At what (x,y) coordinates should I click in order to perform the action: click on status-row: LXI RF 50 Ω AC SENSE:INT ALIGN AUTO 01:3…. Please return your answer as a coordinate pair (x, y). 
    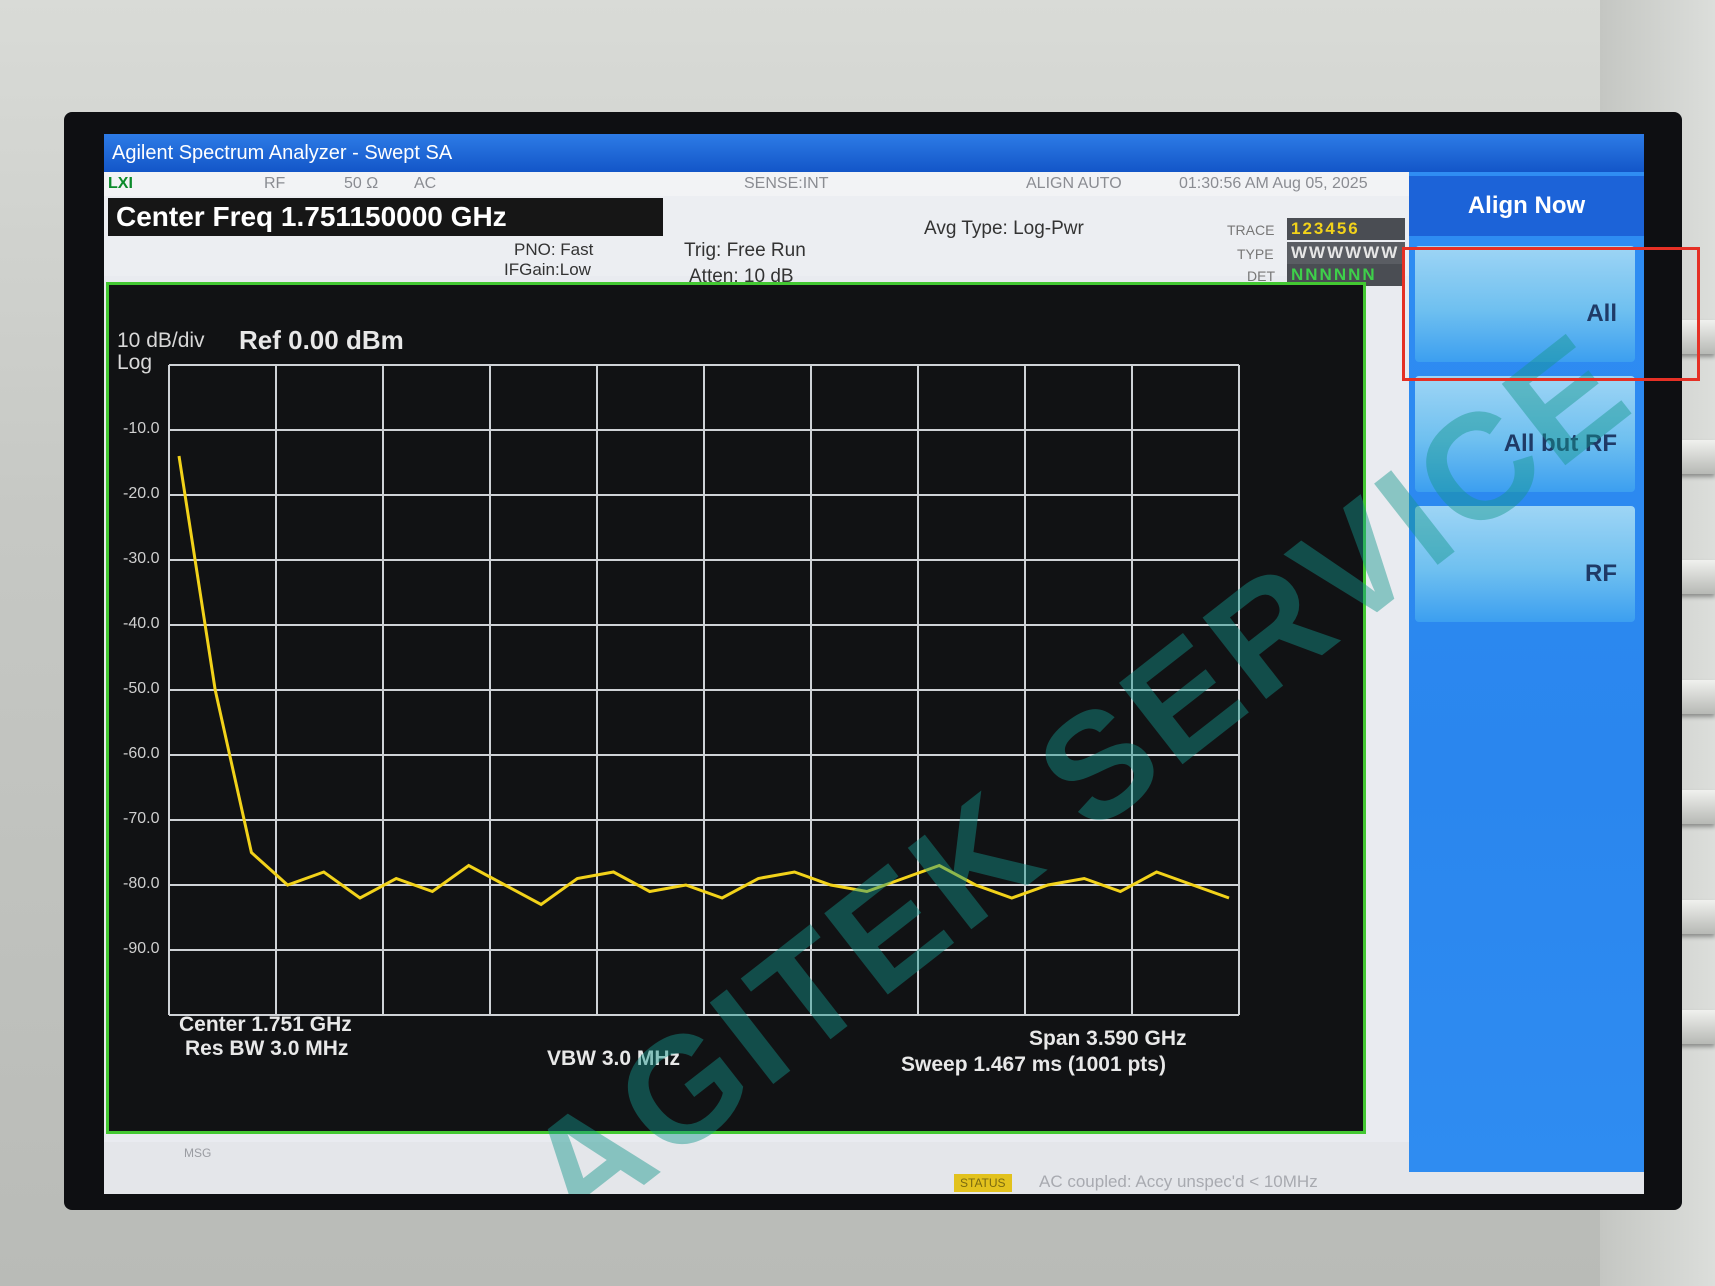
    Looking at the image, I should click on (756, 184).